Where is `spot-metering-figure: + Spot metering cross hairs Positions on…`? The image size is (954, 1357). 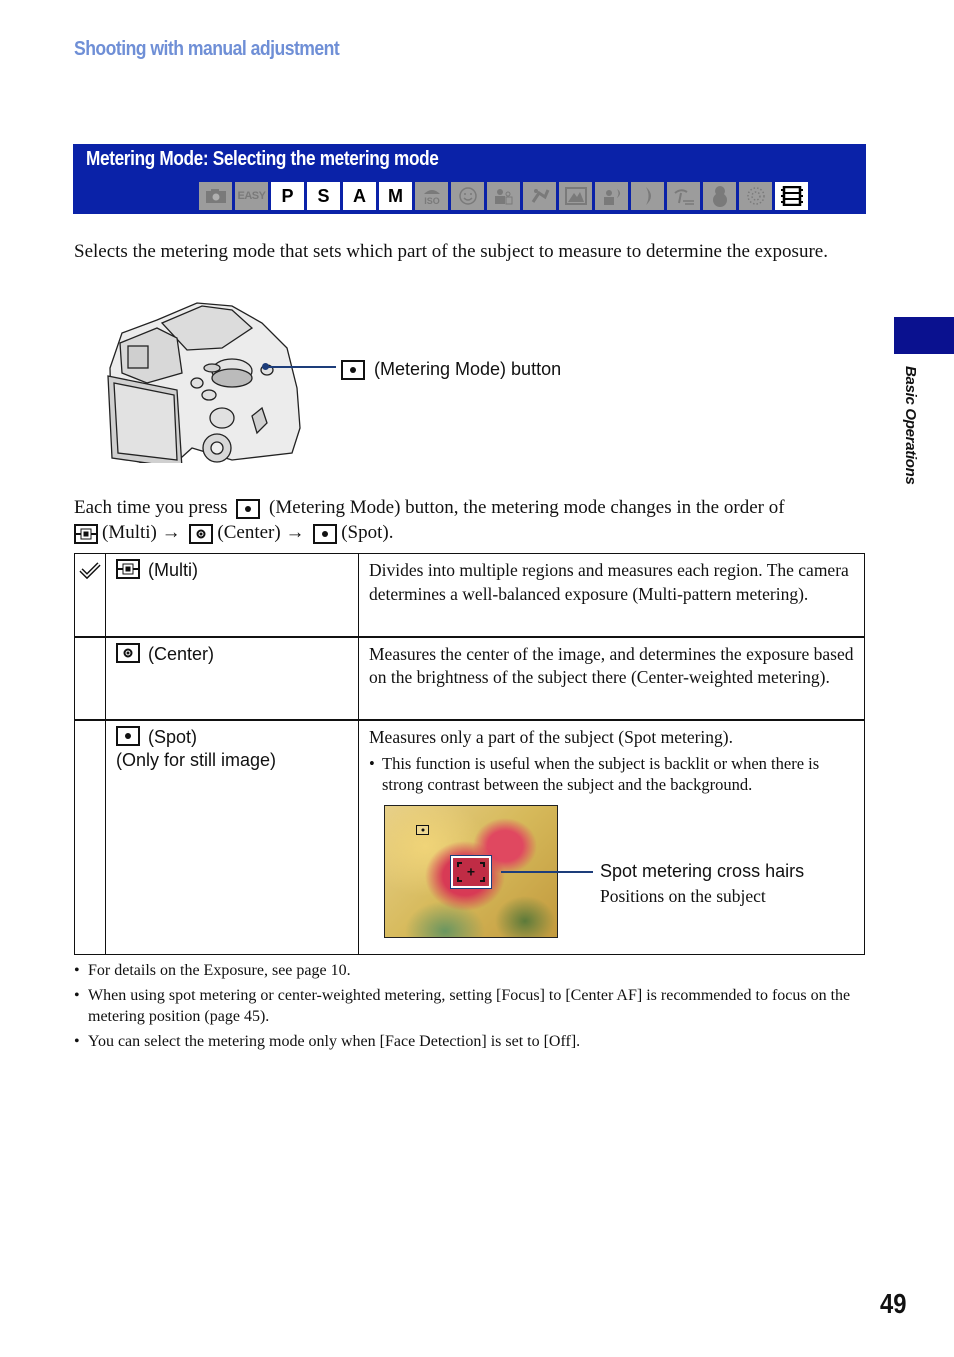 spot-metering-figure: + Spot metering cross hairs Positions on… is located at coordinates (611, 873).